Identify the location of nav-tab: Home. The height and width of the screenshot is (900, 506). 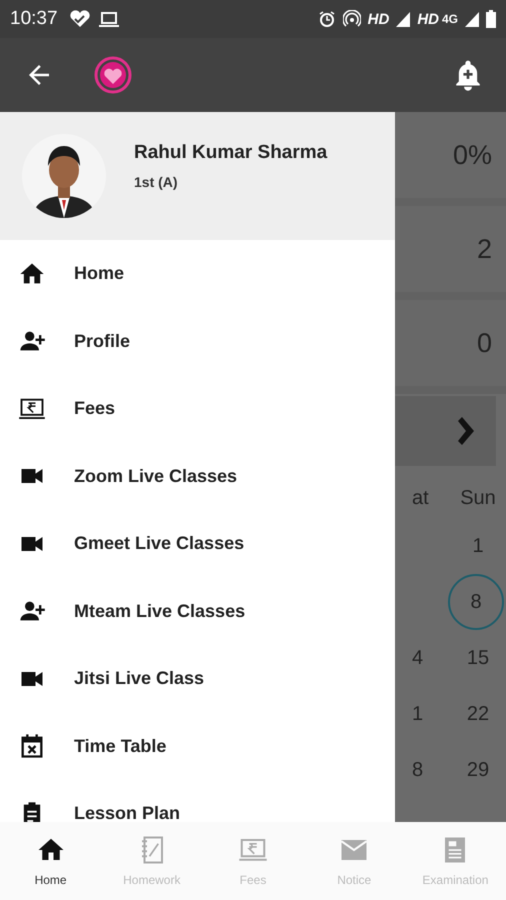
(51, 861).